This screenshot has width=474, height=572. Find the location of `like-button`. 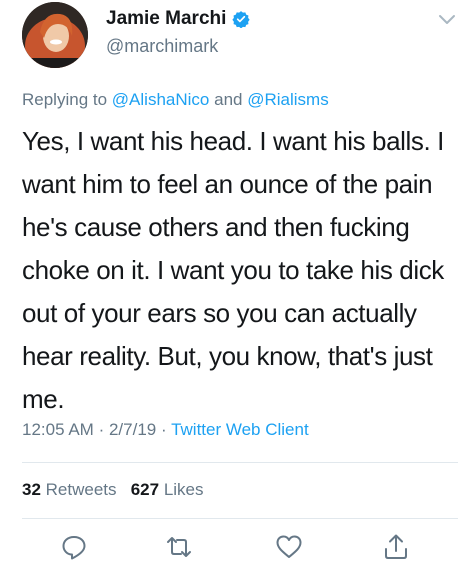

like-button is located at coordinates (289, 547).